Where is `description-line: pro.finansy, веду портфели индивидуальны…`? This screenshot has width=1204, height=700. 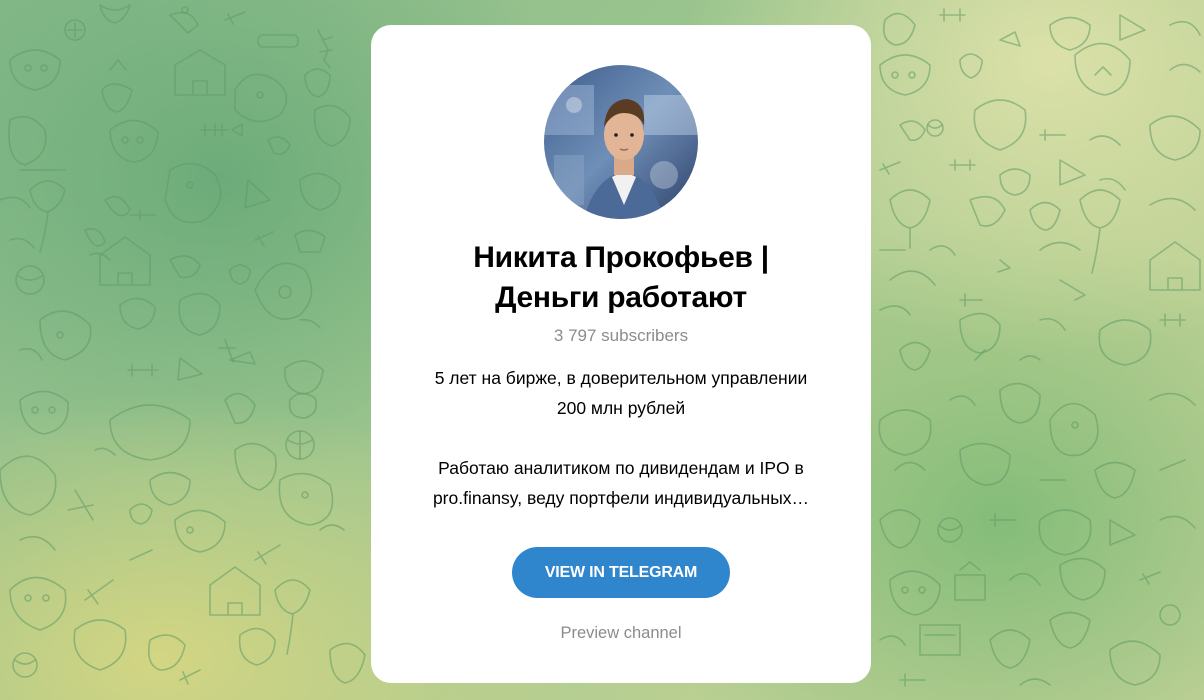
description-line: pro.finansy, веду портфели индивидуальны… is located at coordinates (621, 498).